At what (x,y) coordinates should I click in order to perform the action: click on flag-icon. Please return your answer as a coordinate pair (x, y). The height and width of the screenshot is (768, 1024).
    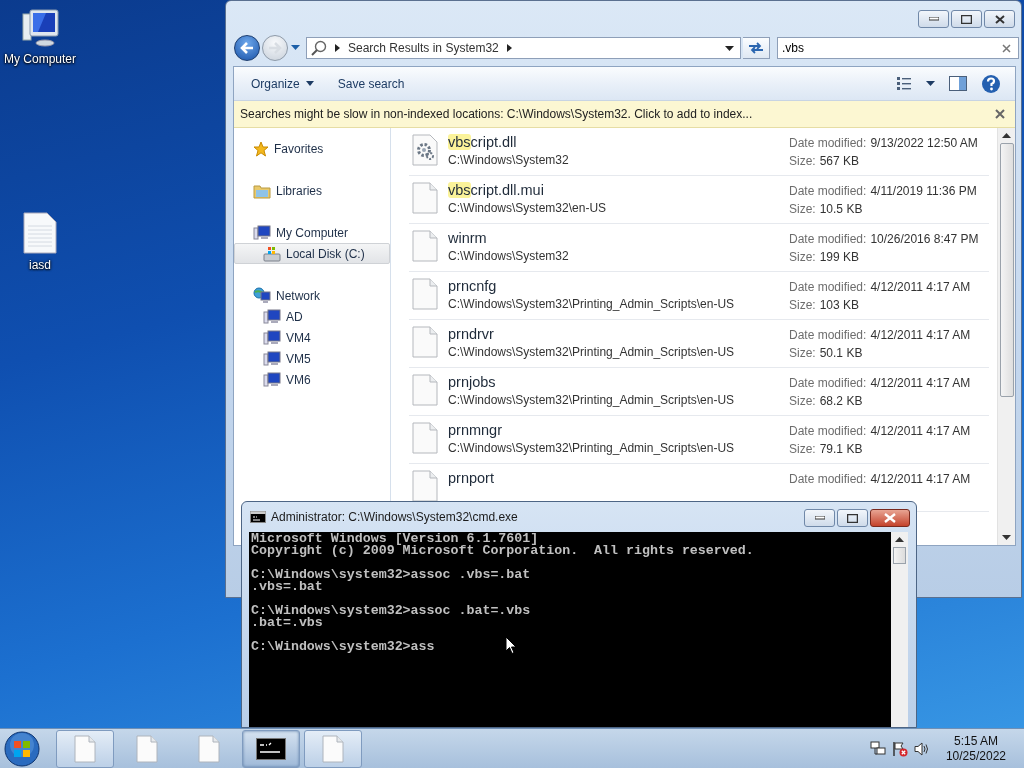
    Looking at the image, I should click on (899, 748).